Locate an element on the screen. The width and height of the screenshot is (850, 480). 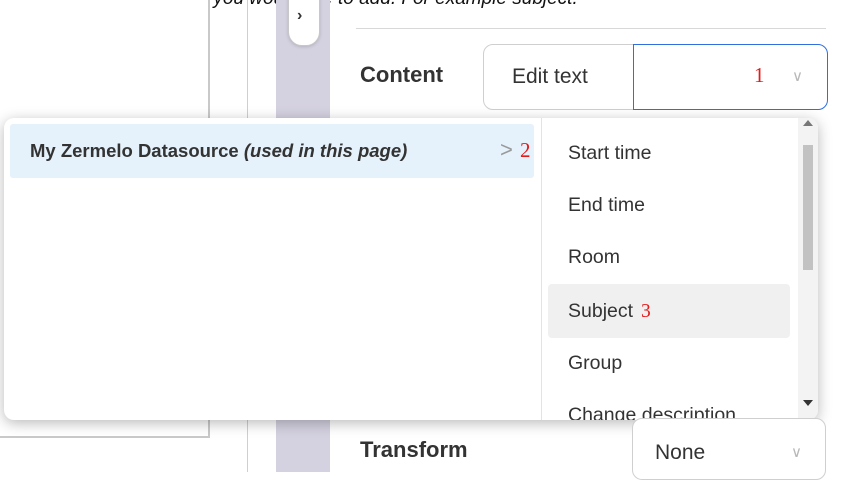
scroll-up-arrow-icon is located at coordinates (808, 123).